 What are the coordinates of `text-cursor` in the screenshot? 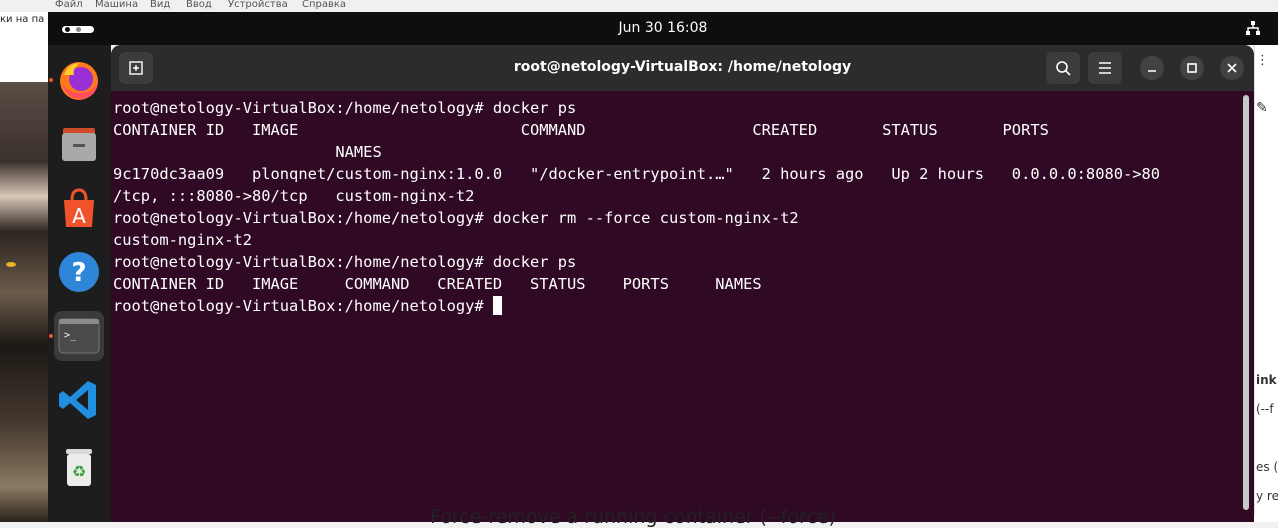 It's located at (497, 305).